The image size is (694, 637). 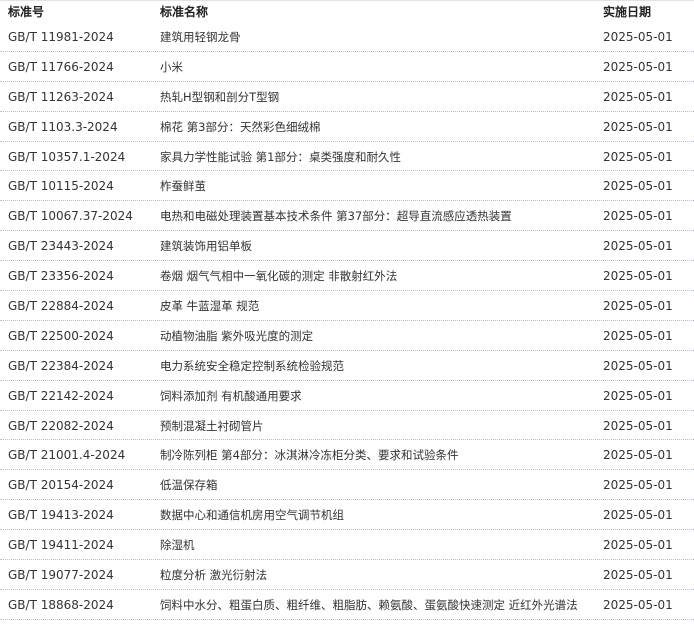 What do you see at coordinates (347, 37) in the screenshot?
I see `table-row: GB/T 11981-2024 建筑用轻钢龙骨 2025-05-01` at bounding box center [347, 37].